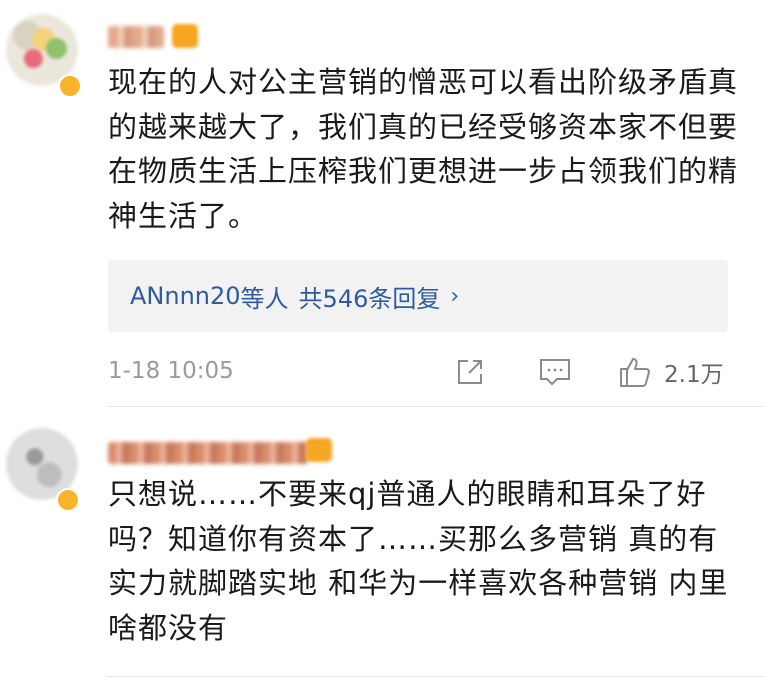 The width and height of the screenshot is (764, 679). Describe the element at coordinates (185, 296) in the screenshot. I see `reply-user-link: ANnnn20` at that location.